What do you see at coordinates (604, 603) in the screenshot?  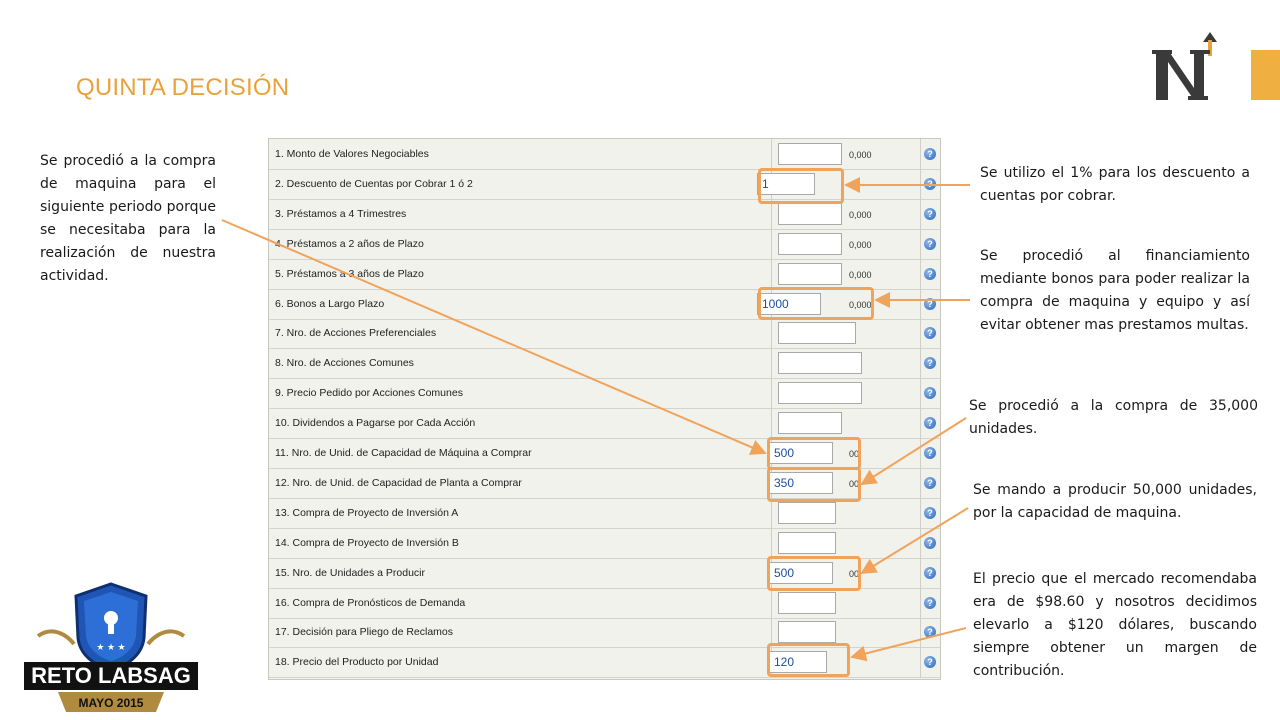 I see `form-row: 16. Compra de Pronósticos de Demanda?` at bounding box center [604, 603].